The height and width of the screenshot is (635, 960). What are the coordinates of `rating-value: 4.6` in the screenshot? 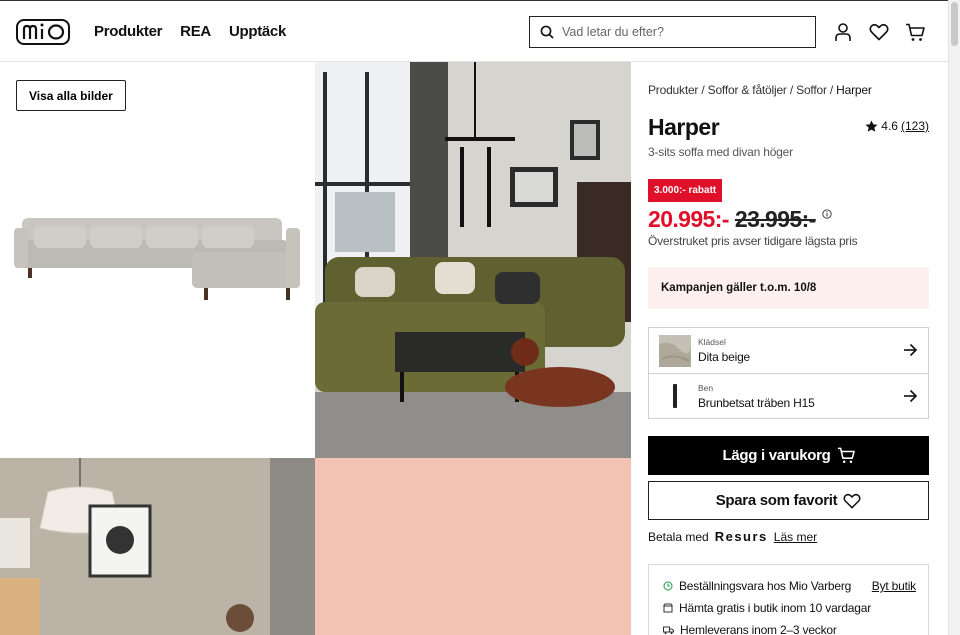 It's located at (889, 126).